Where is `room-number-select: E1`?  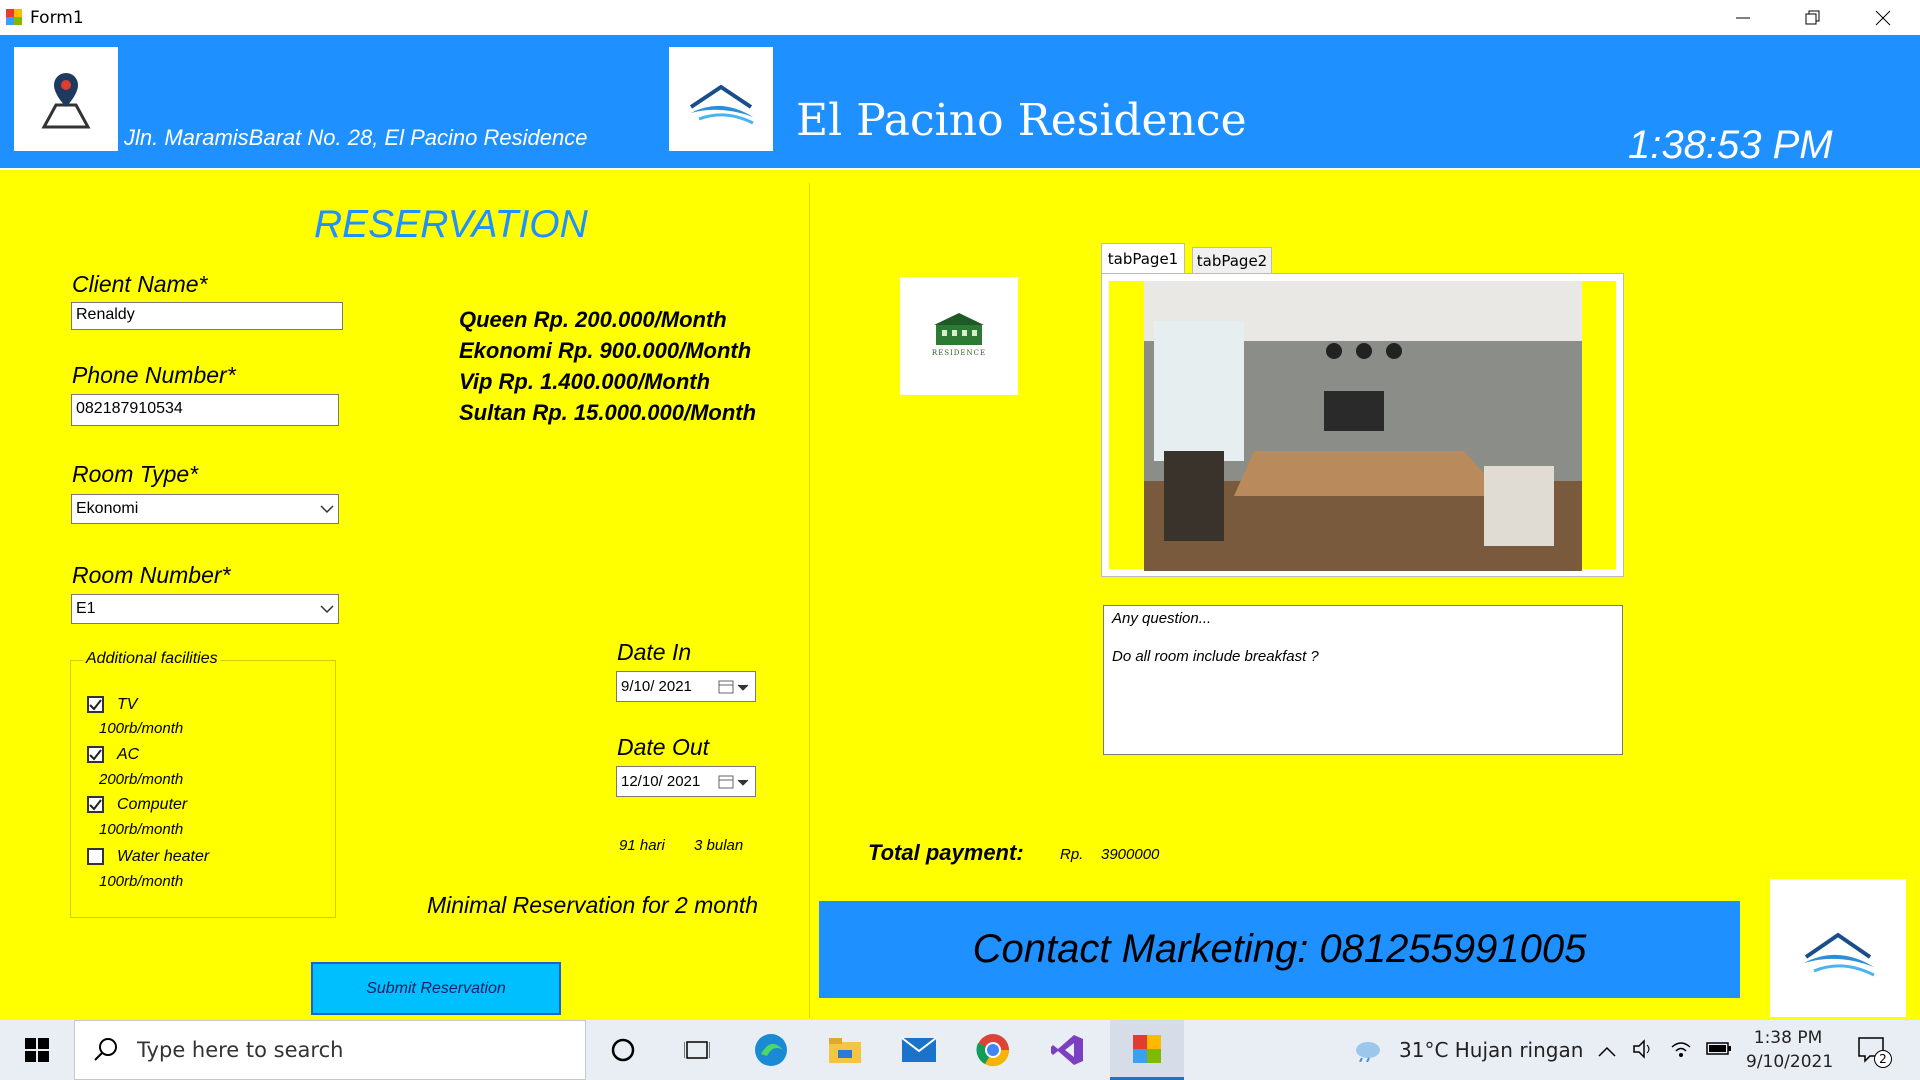
room-number-select: E1 is located at coordinates (205, 609).